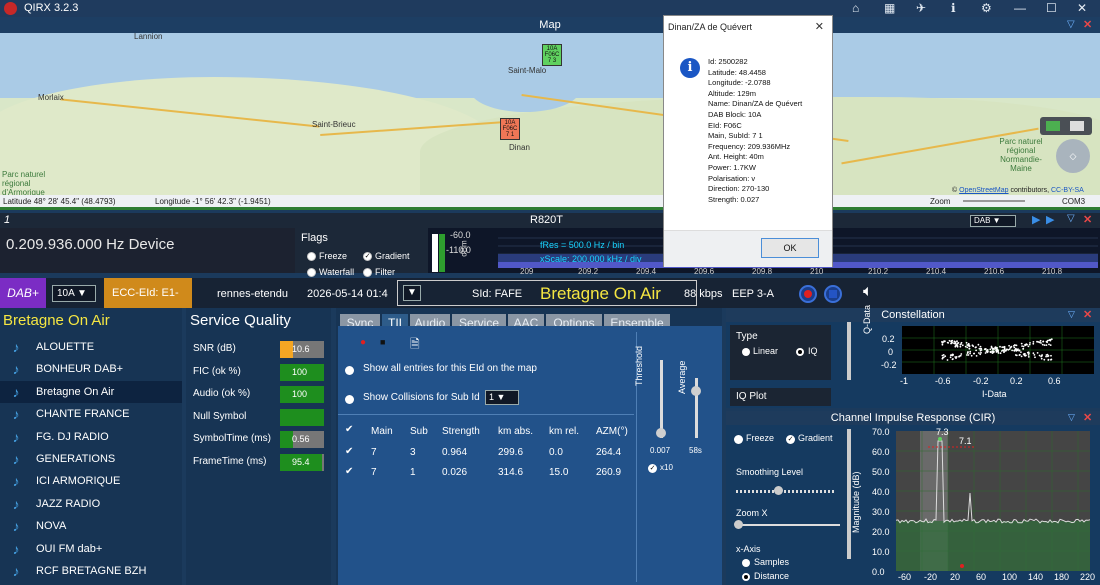  What do you see at coordinates (69, 548) in the screenshot?
I see `service-name: OUI FM dab+` at bounding box center [69, 548].